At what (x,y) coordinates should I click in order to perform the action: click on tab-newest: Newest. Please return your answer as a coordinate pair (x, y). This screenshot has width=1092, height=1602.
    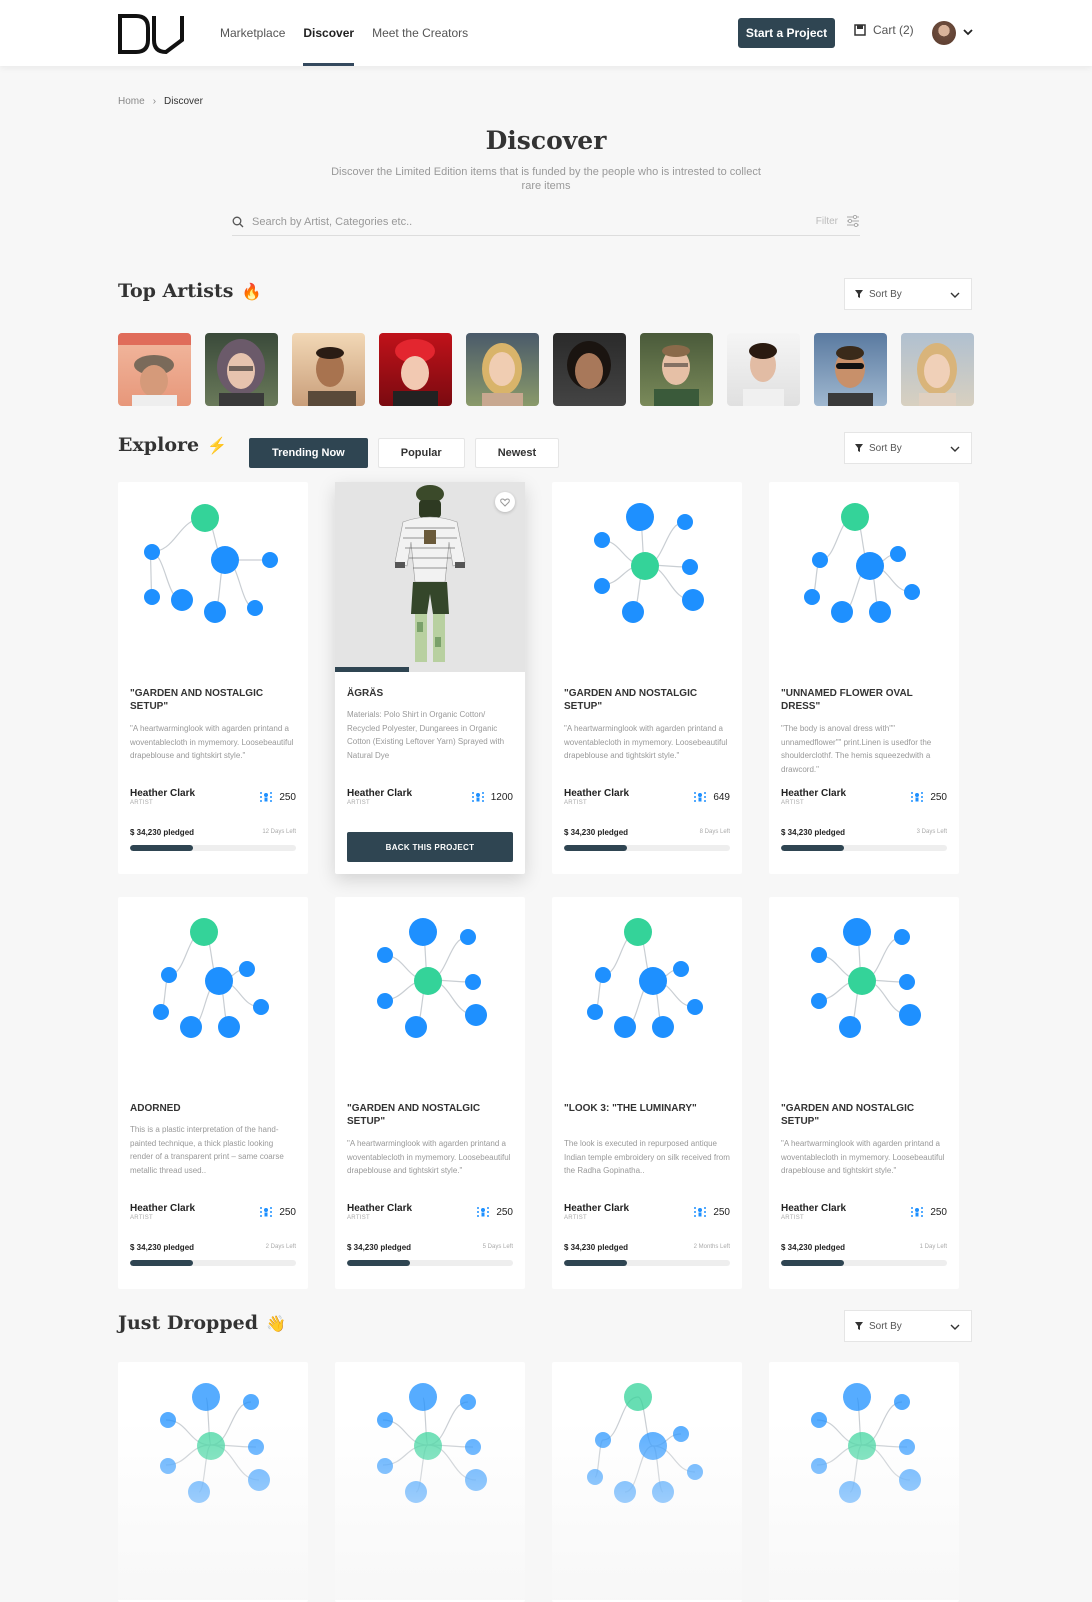
    Looking at the image, I should click on (517, 453).